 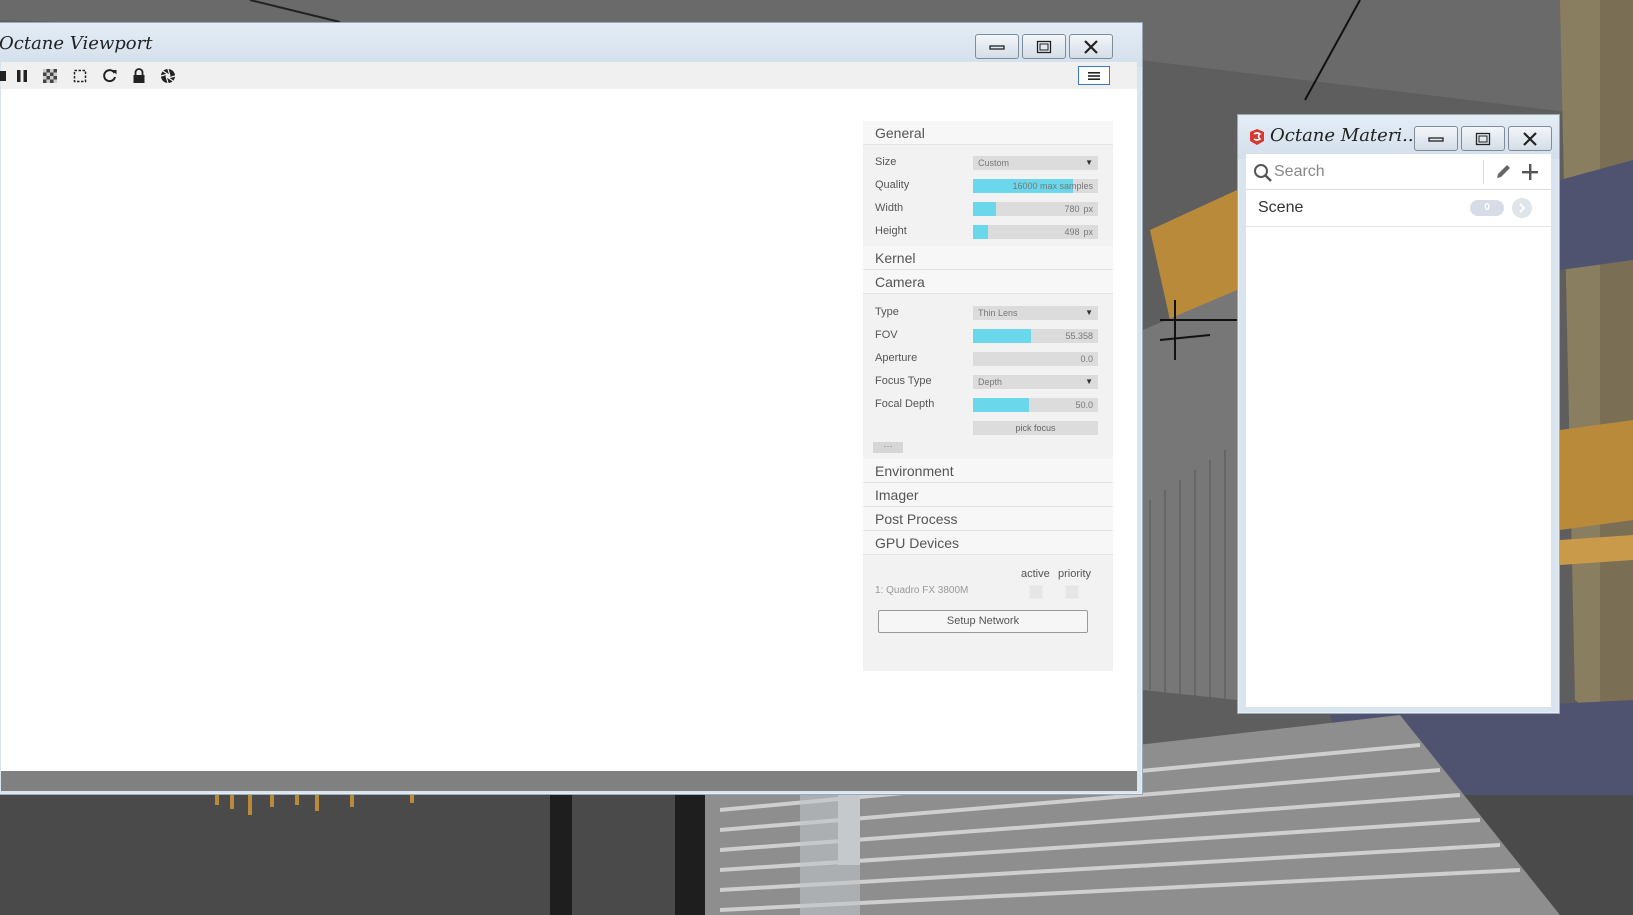 I want to click on aperture-slider: 0.0, so click(x=1035, y=359).